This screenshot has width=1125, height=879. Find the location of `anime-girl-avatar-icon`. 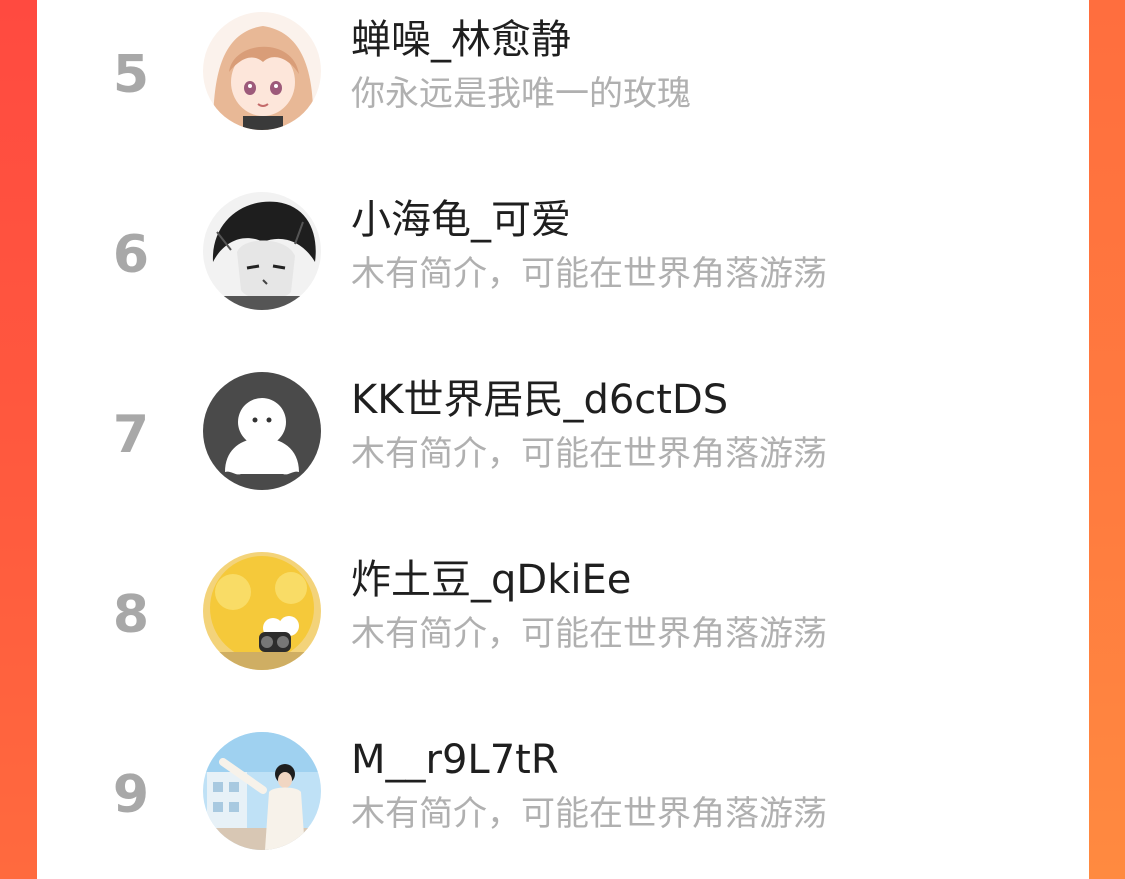

anime-girl-avatar-icon is located at coordinates (262, 71).